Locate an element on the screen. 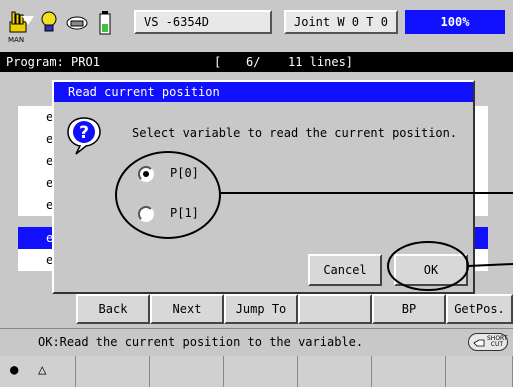  radio-p1 is located at coordinates (146, 214).